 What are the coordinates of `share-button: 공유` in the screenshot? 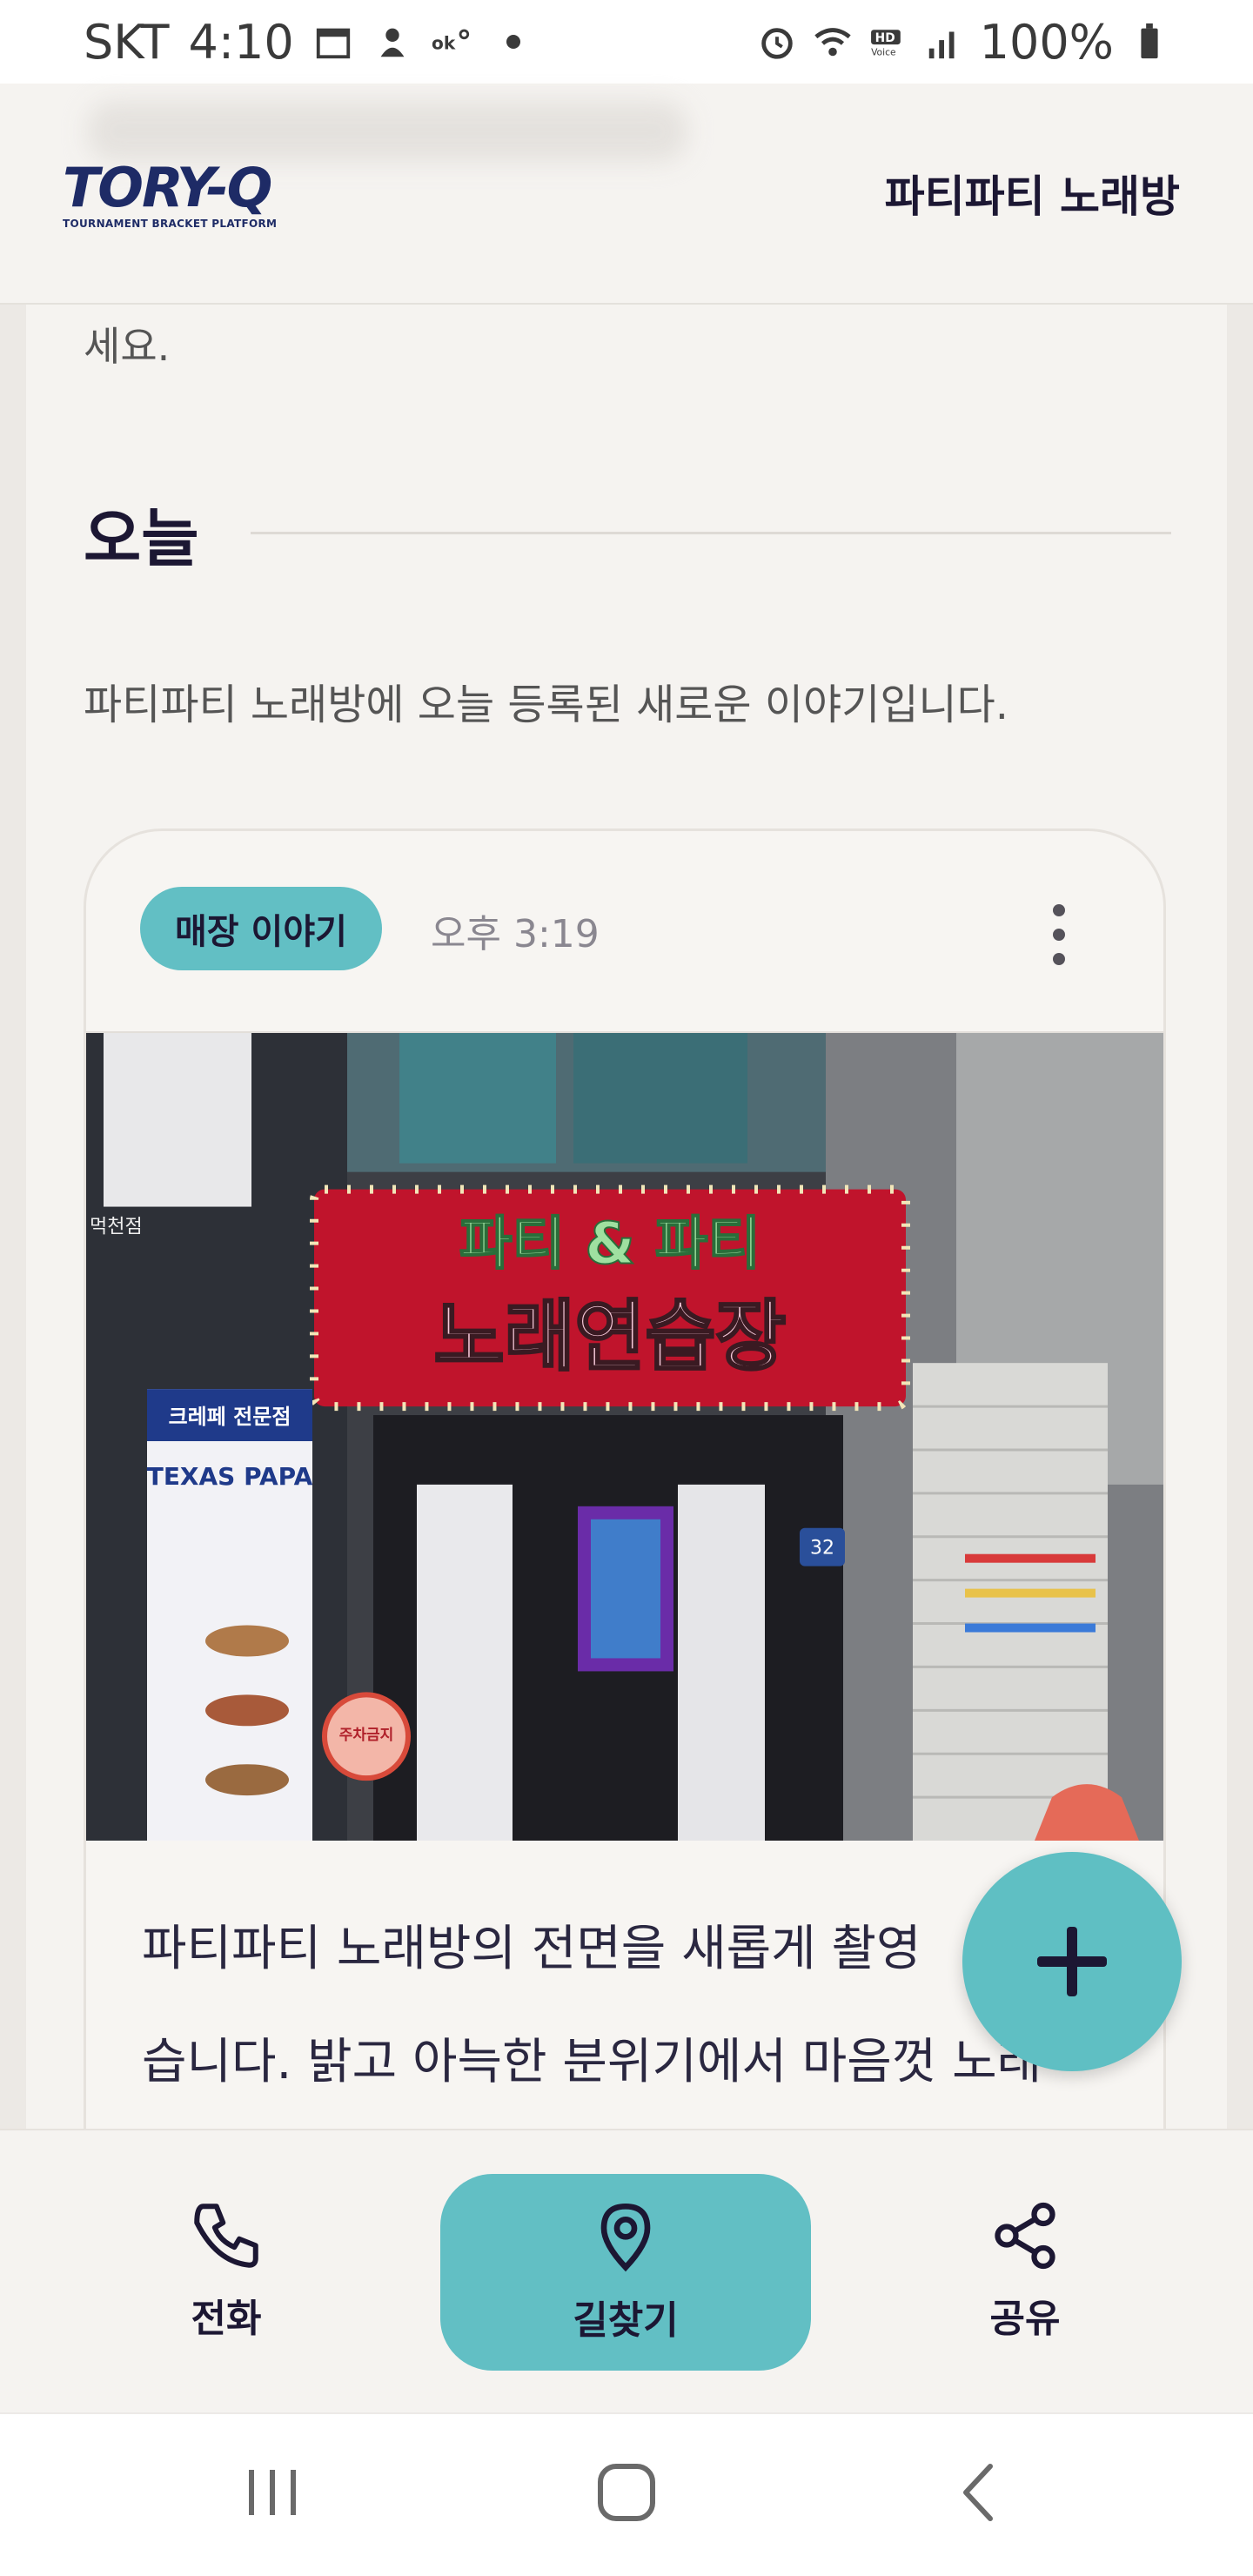 It's located at (1025, 2269).